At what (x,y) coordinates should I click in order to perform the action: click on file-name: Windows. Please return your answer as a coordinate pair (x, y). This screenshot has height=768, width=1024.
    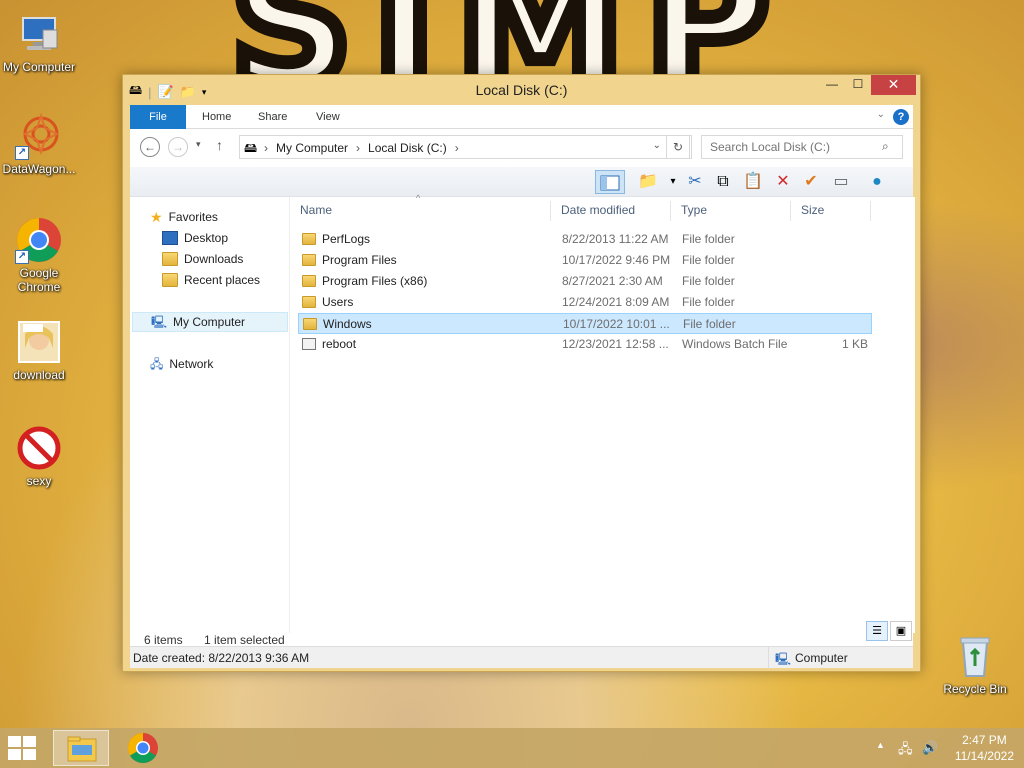
    Looking at the image, I should click on (347, 324).